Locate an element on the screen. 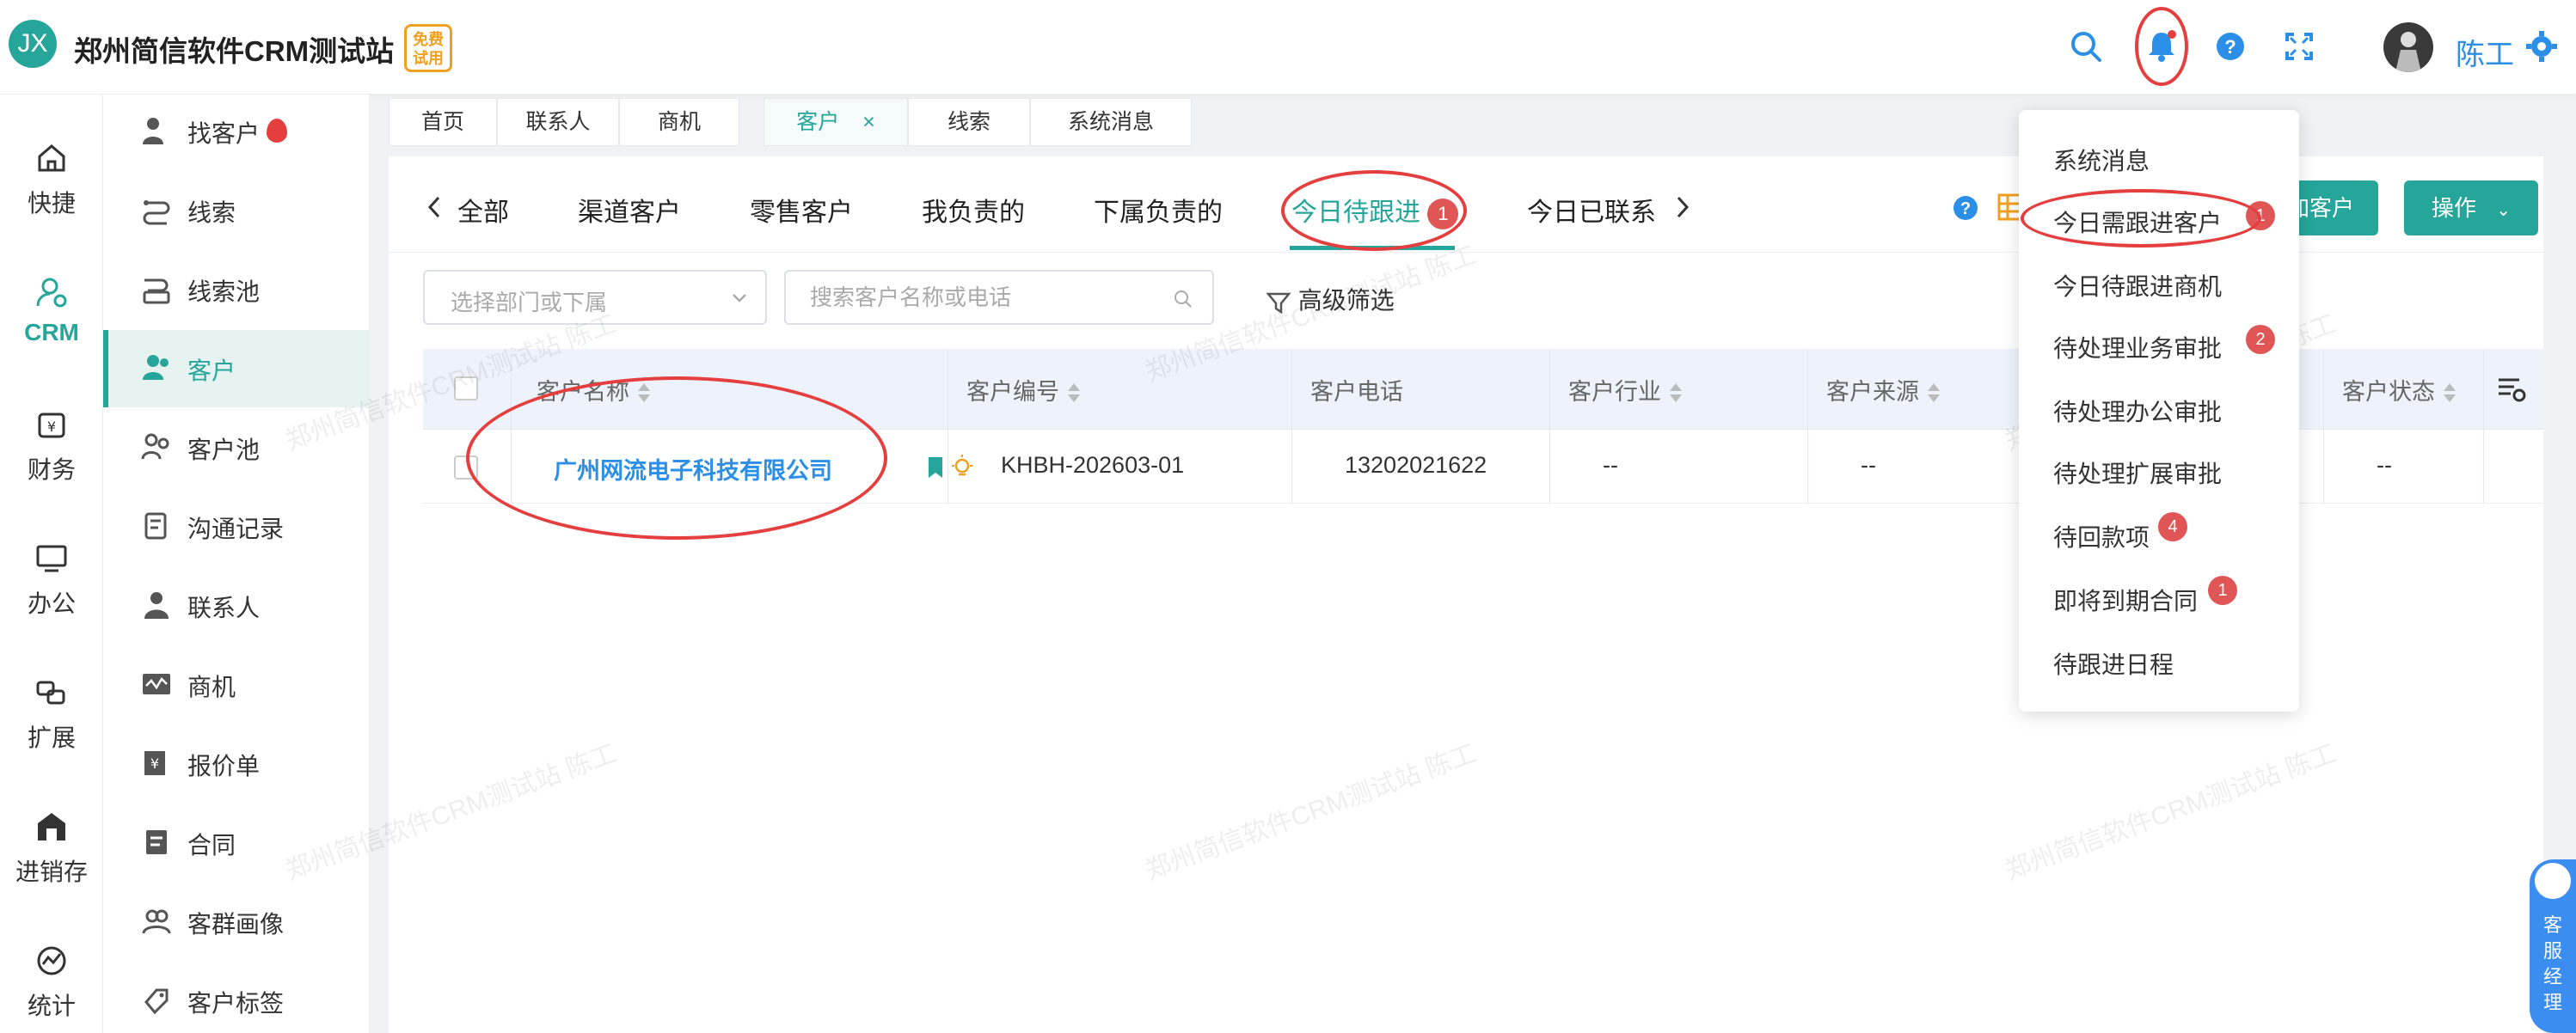 The width and height of the screenshot is (2576, 1033). customer-pool-icon is located at coordinates (155, 446).